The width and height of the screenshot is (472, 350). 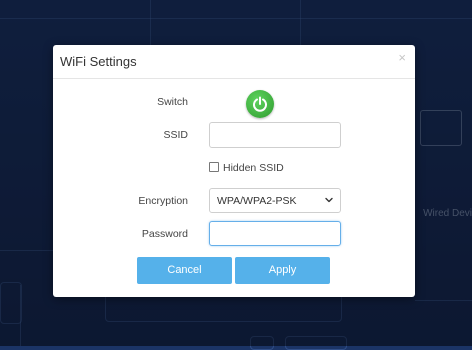 What do you see at coordinates (329, 200) in the screenshot?
I see `chevron-down-icon` at bounding box center [329, 200].